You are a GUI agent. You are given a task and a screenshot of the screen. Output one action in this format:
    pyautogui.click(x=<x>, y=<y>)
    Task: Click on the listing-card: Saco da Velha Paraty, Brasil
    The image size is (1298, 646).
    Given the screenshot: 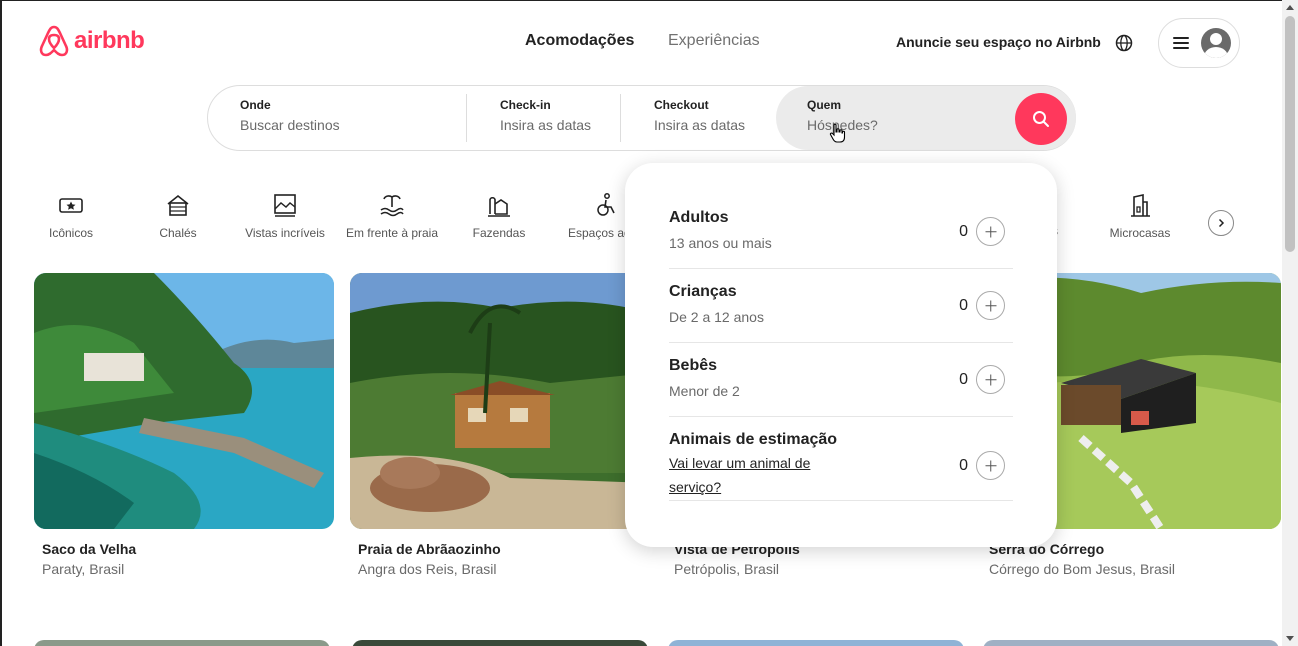 What is the action you would take?
    pyautogui.click(x=184, y=425)
    